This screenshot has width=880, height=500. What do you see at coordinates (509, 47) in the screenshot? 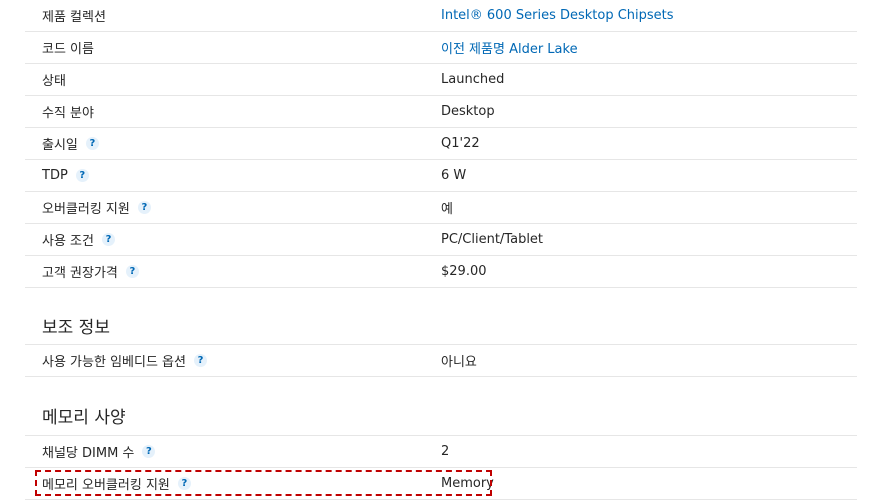
I see `code-name-link: 이전 제품명 Alder Lake` at bounding box center [509, 47].